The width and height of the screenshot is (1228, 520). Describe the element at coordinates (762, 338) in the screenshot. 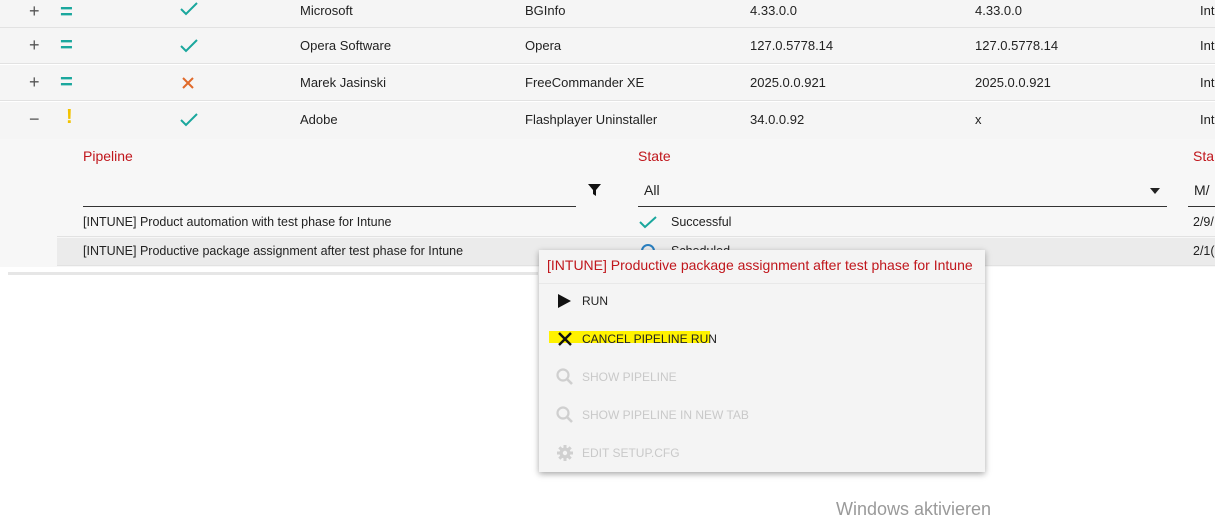

I see `cancel-pipeline-run-menu-item: CANCEL PIPELINE RUN` at that location.